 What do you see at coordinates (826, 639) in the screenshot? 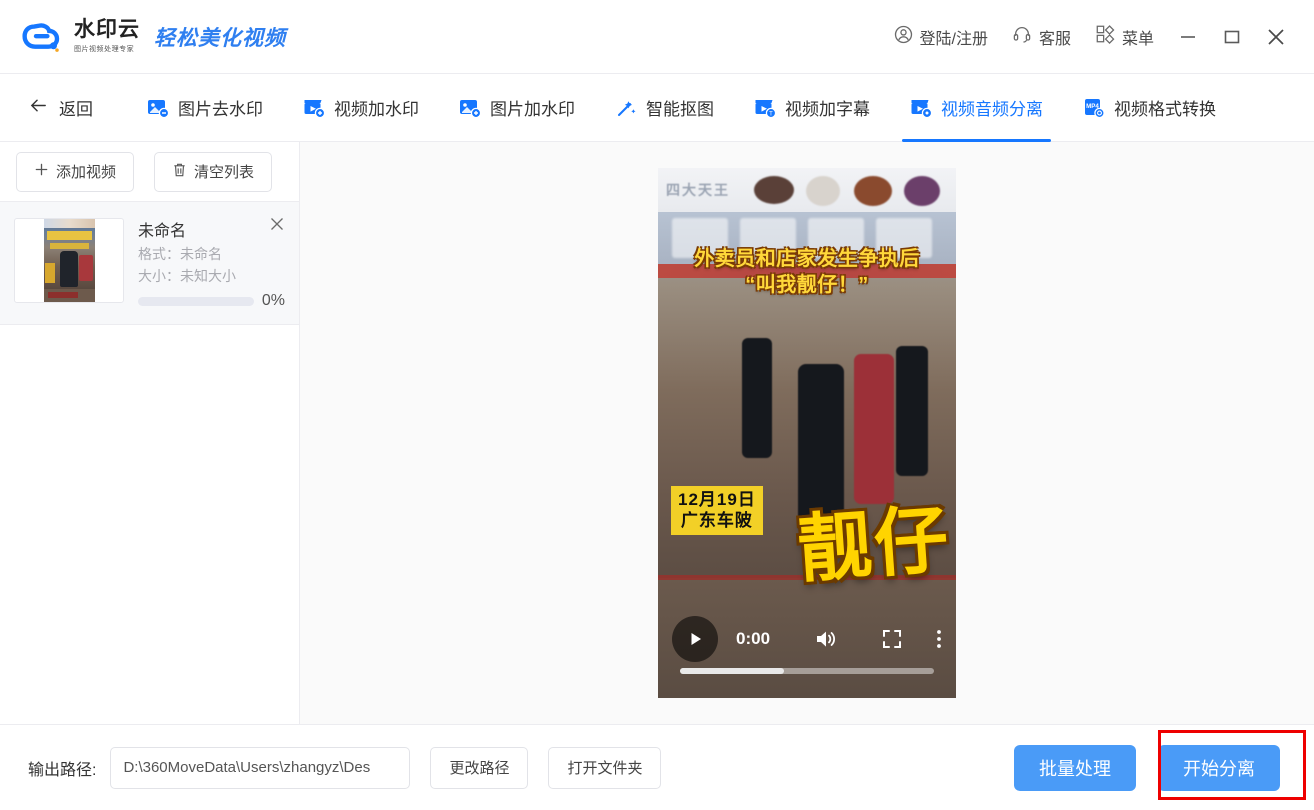
I see `volume-icon` at bounding box center [826, 639].